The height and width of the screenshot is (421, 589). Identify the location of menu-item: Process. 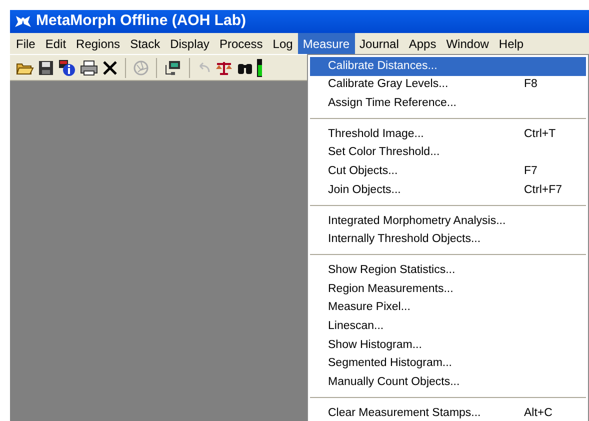
(241, 43).